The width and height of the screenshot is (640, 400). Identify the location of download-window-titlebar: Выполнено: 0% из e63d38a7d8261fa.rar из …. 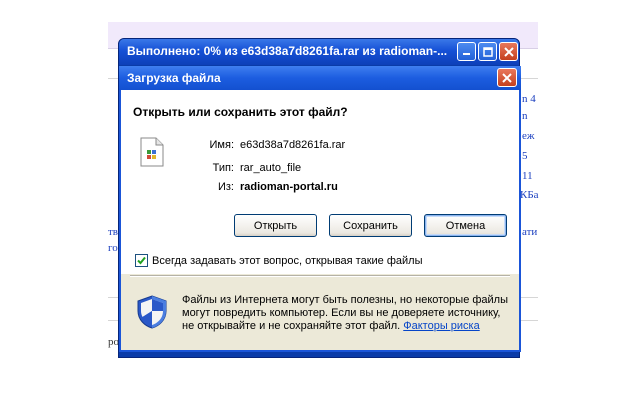
(319, 52).